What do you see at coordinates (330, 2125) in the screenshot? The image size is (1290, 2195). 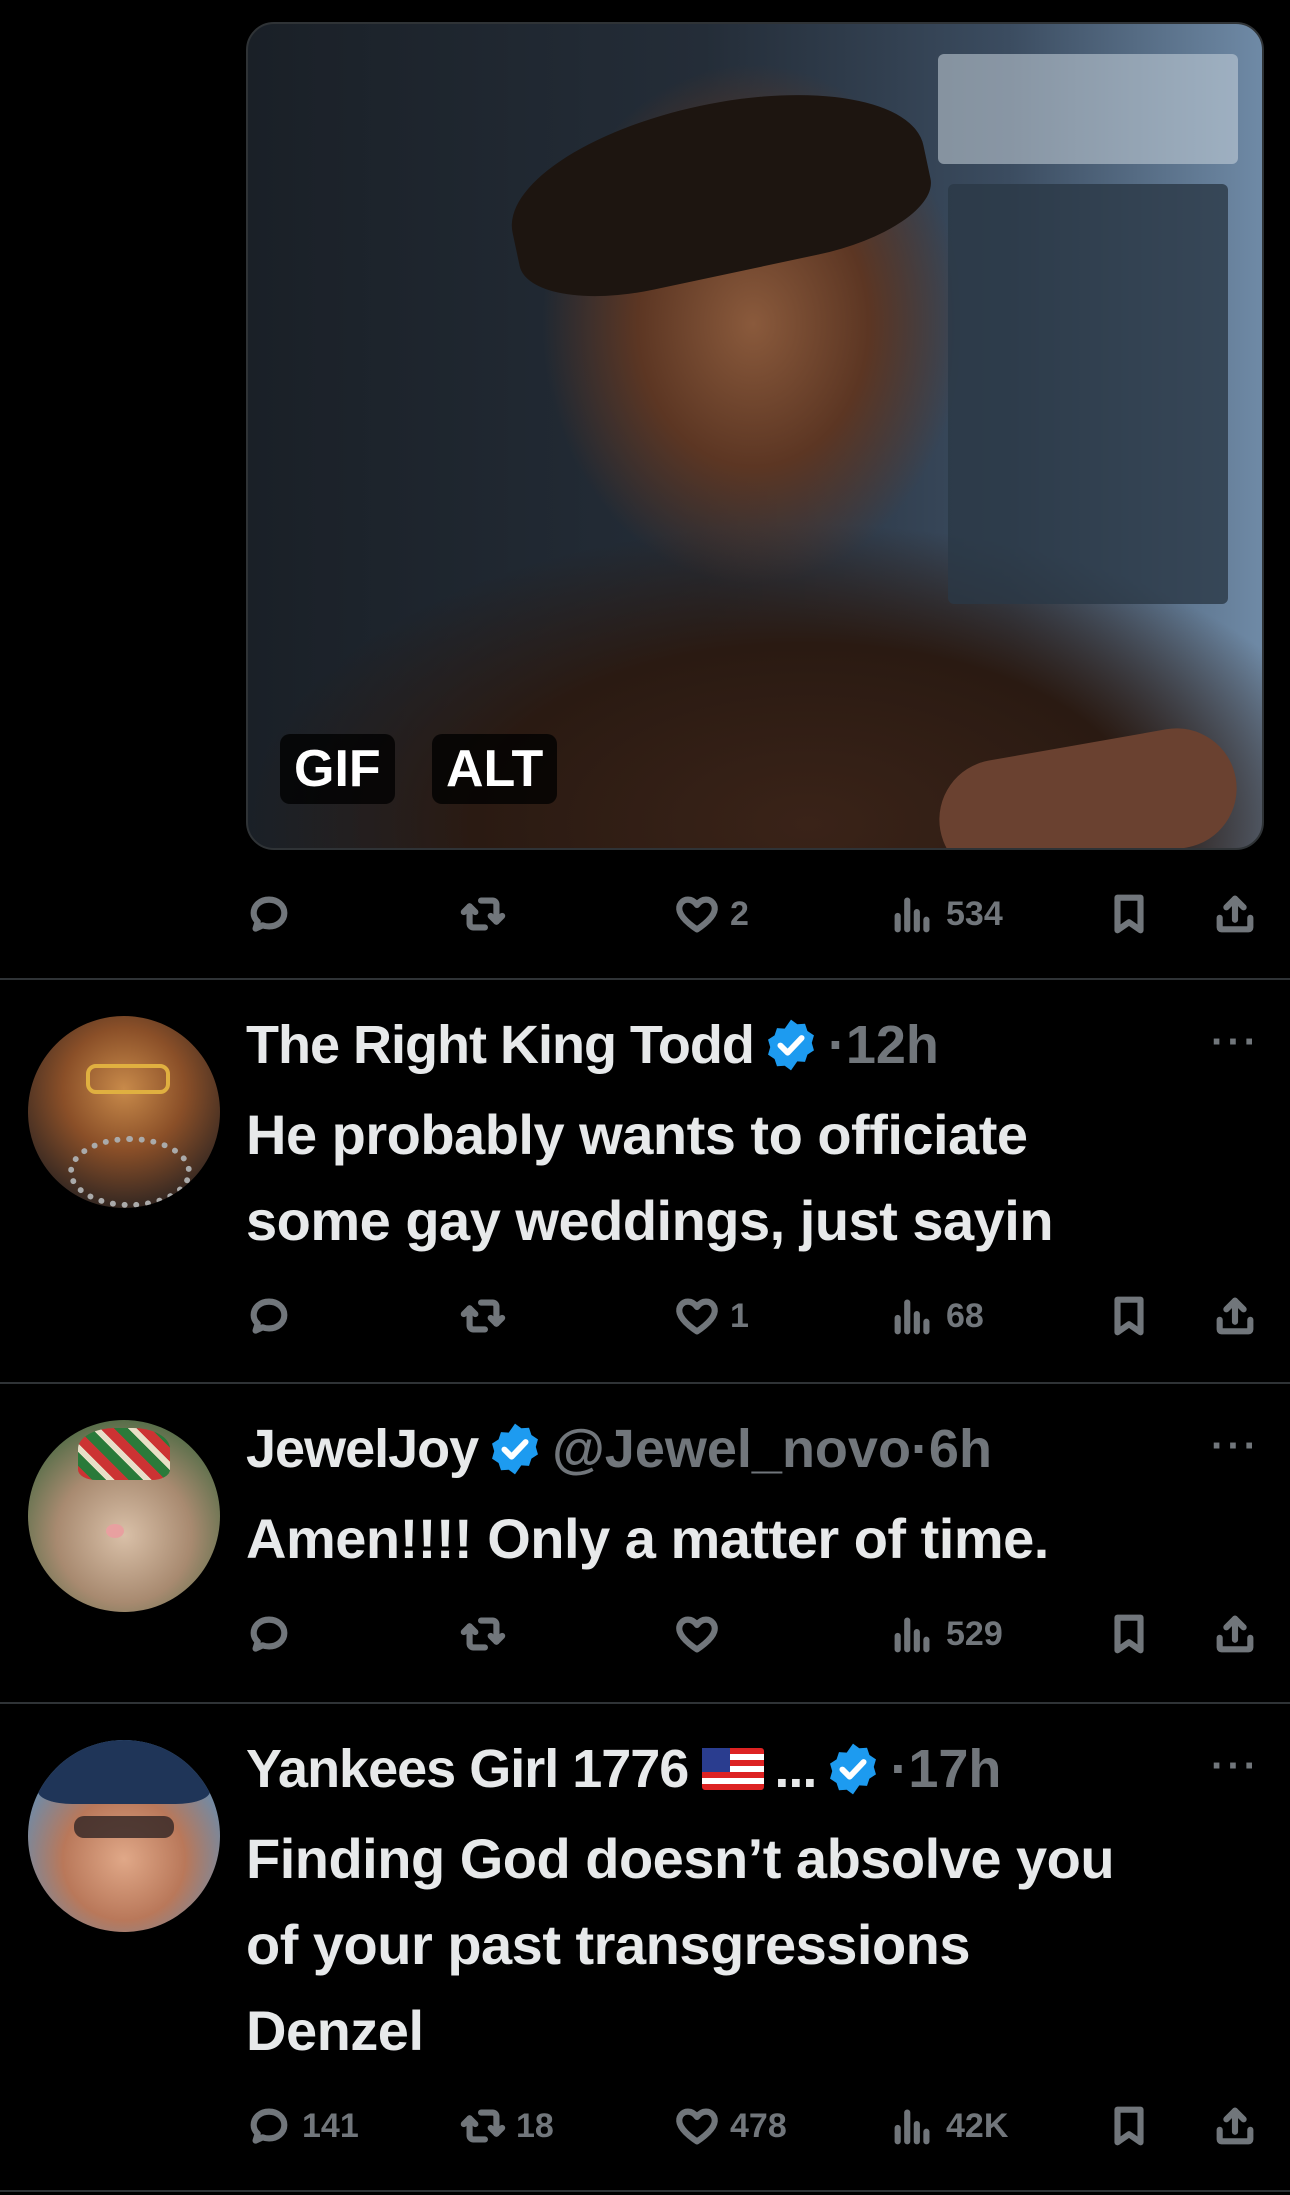 I see `reply-count: 141` at bounding box center [330, 2125].